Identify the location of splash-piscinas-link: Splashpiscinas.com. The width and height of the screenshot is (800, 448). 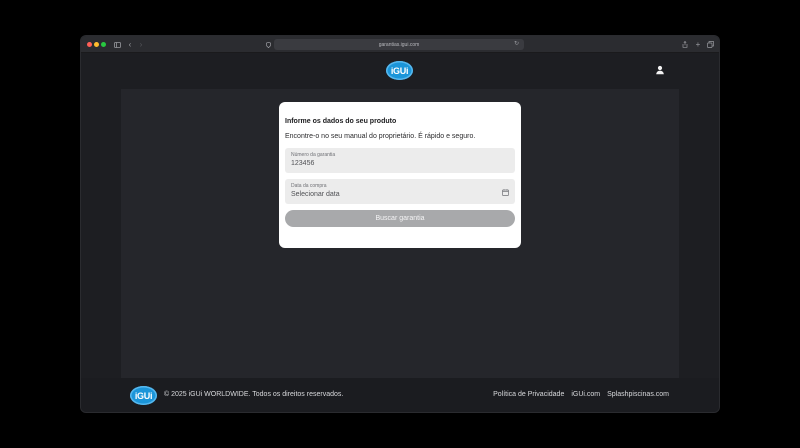
(638, 394).